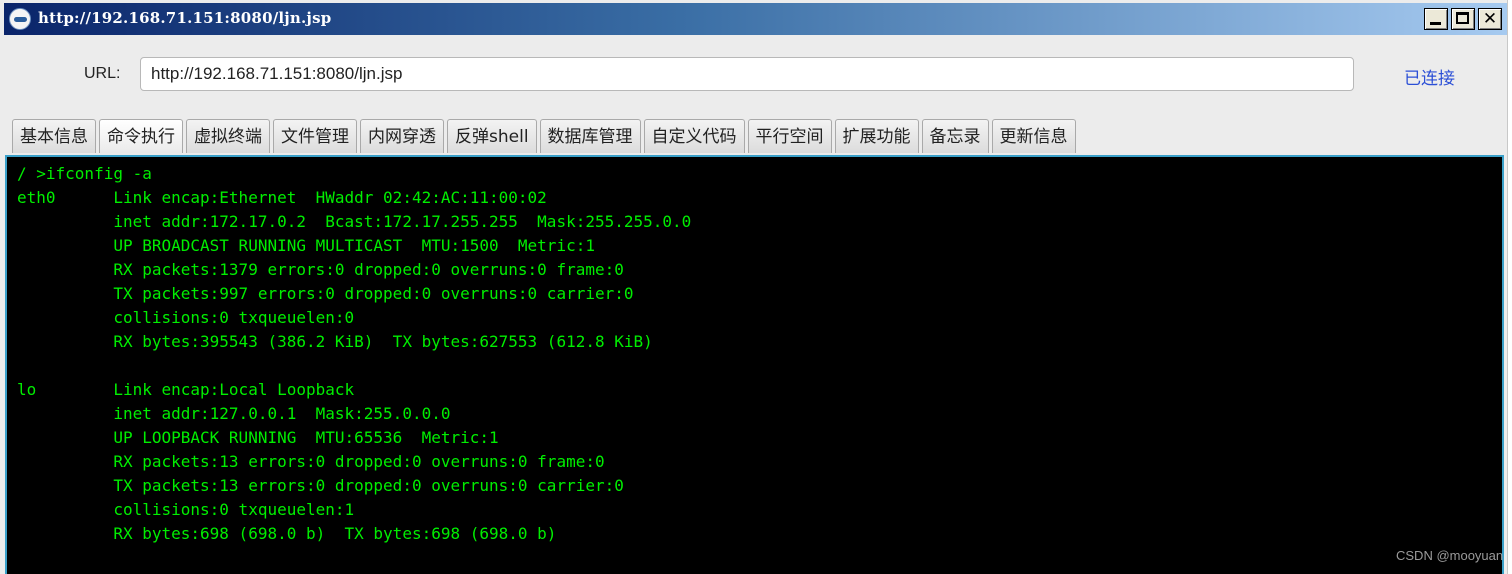  I want to click on tab-memo: 备忘录, so click(955, 136).